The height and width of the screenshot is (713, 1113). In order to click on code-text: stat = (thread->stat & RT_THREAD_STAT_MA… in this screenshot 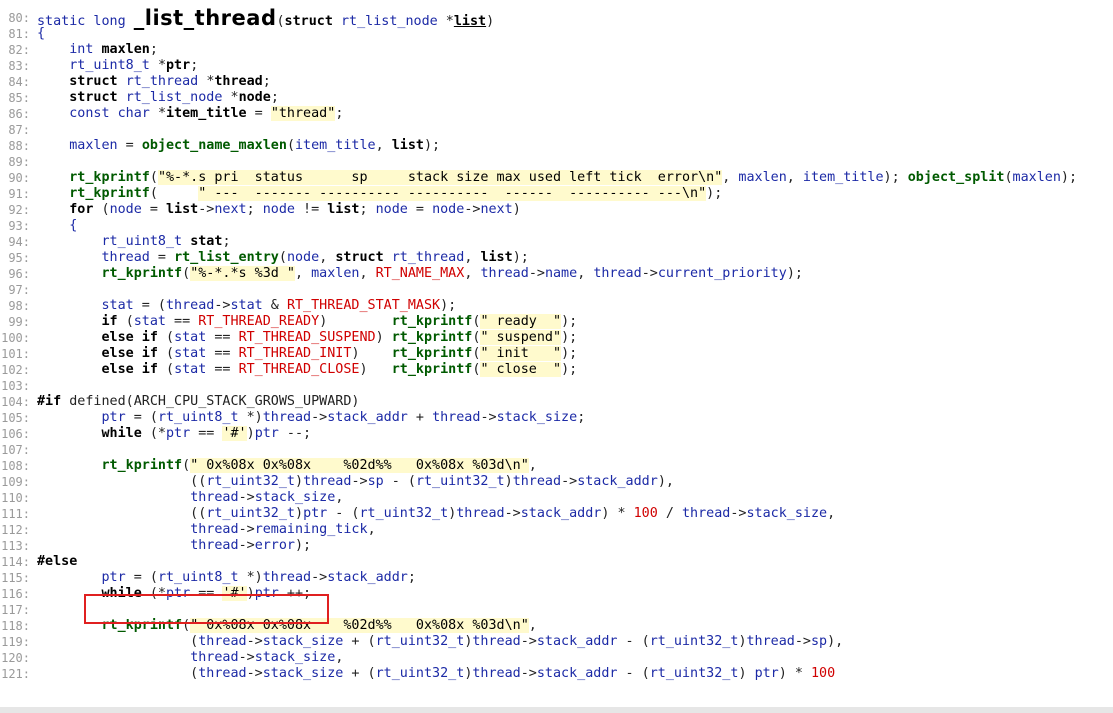, I will do `click(247, 306)`.